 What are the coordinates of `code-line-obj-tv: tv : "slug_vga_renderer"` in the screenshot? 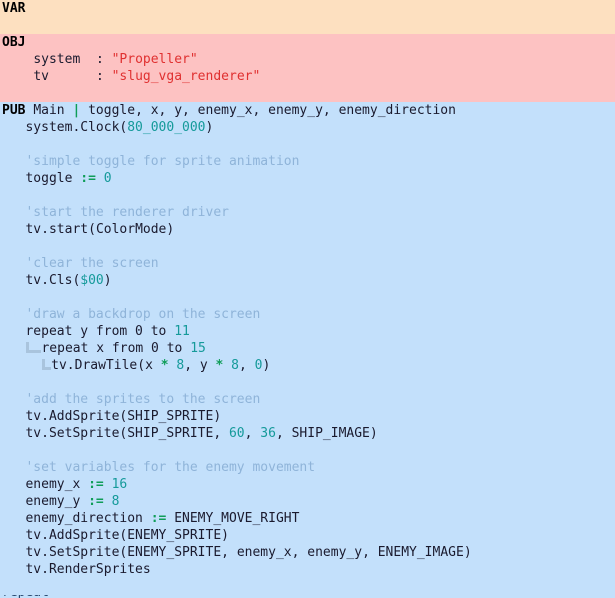 It's located at (307, 76).